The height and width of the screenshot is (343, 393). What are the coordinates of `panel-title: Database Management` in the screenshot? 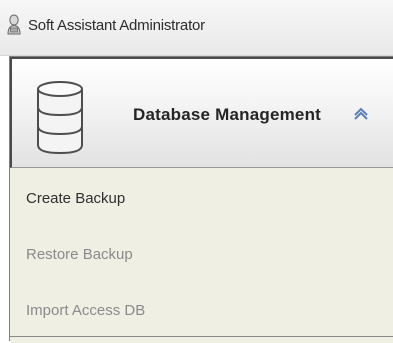 It's located at (227, 114).